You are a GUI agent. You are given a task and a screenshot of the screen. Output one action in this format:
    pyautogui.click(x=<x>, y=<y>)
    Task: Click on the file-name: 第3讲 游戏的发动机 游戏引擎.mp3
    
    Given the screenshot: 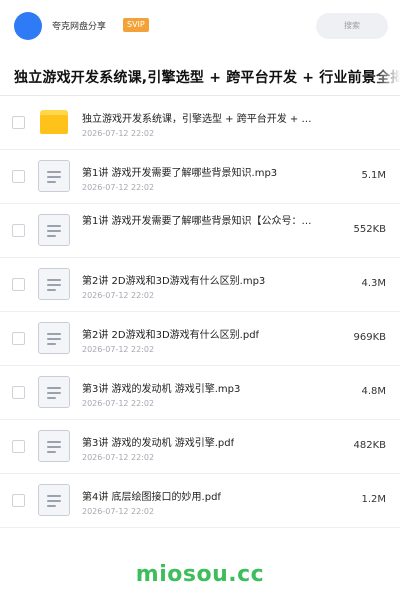 What is the action you would take?
    pyautogui.click(x=161, y=387)
    